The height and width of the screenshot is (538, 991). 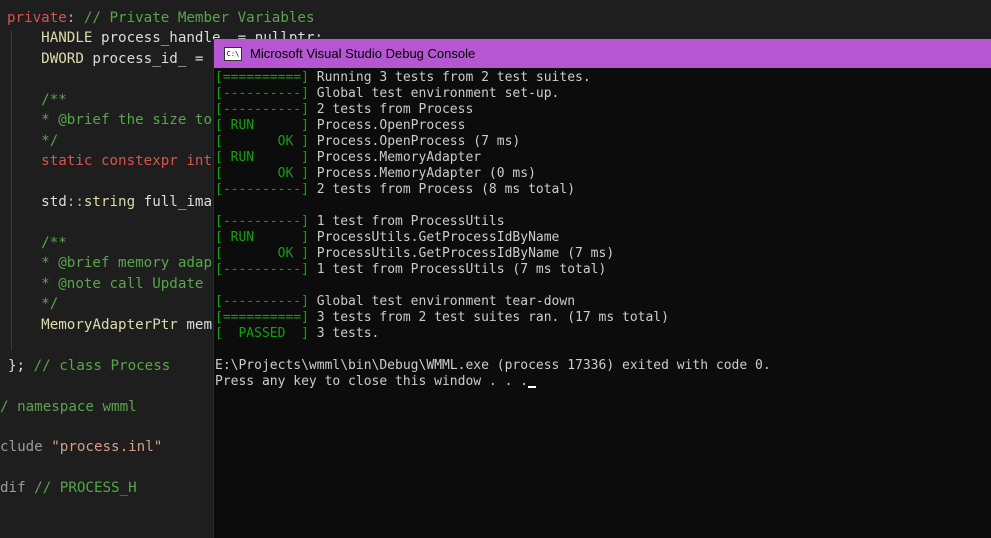 I want to click on code-token: process_id_ =, so click(x=147, y=58).